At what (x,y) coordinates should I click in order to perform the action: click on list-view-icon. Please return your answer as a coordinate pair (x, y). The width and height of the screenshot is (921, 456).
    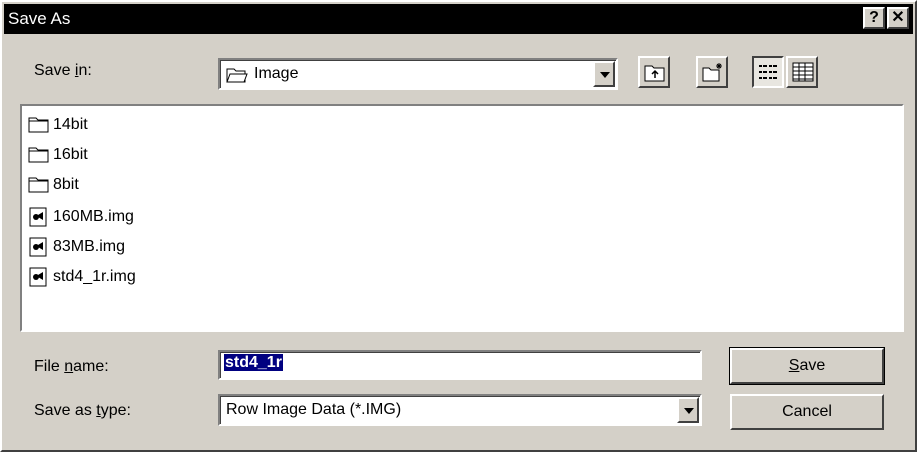
    Looking at the image, I should click on (768, 72).